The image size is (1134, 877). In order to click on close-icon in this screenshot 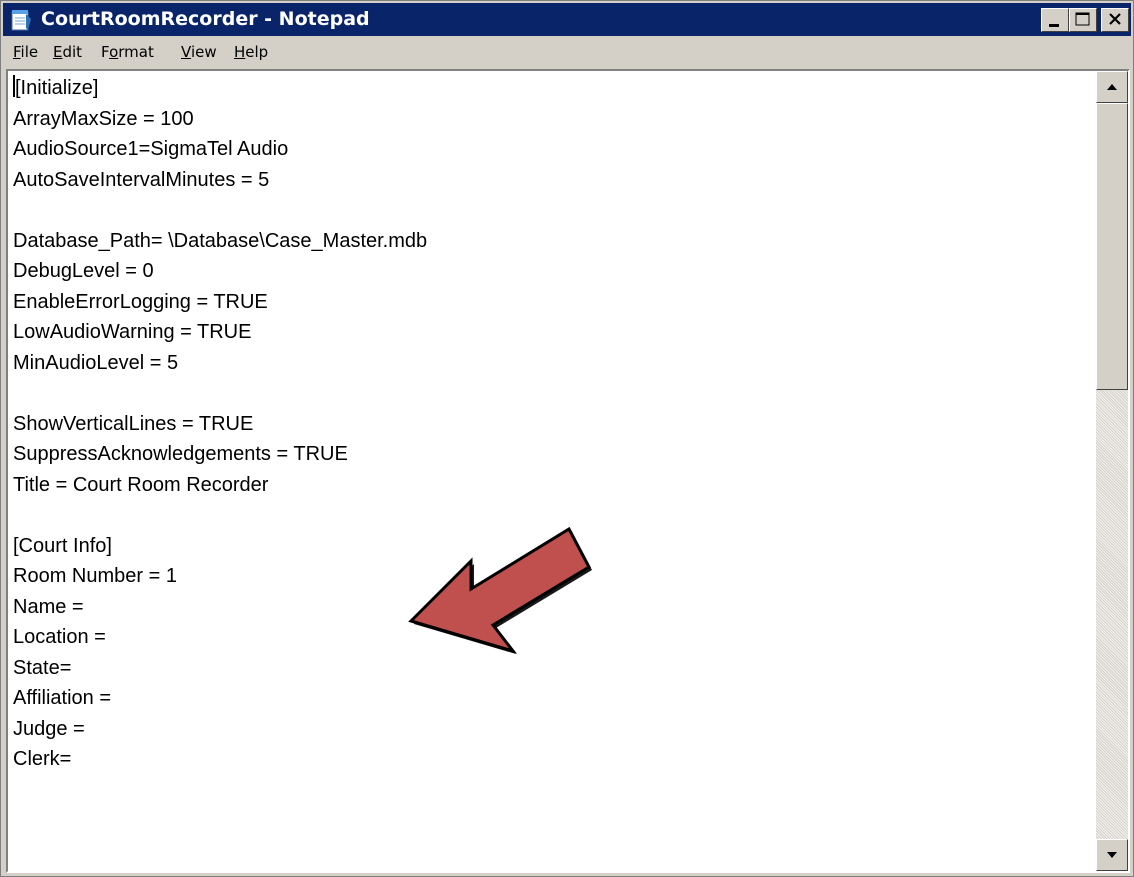, I will do `click(1115, 19)`.